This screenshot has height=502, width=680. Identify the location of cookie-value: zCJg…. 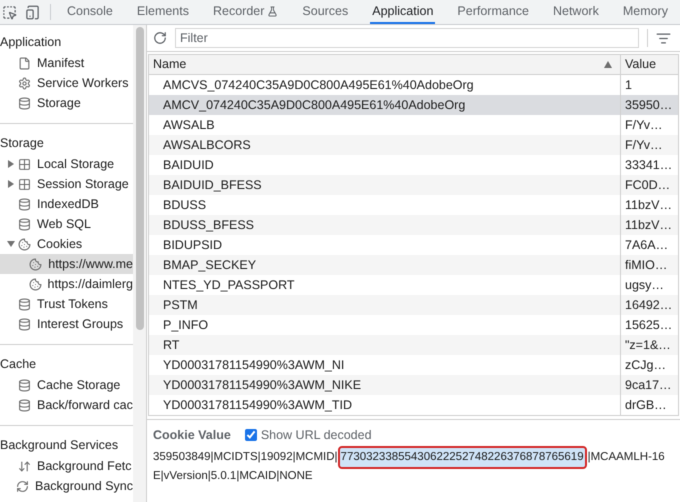
(645, 365).